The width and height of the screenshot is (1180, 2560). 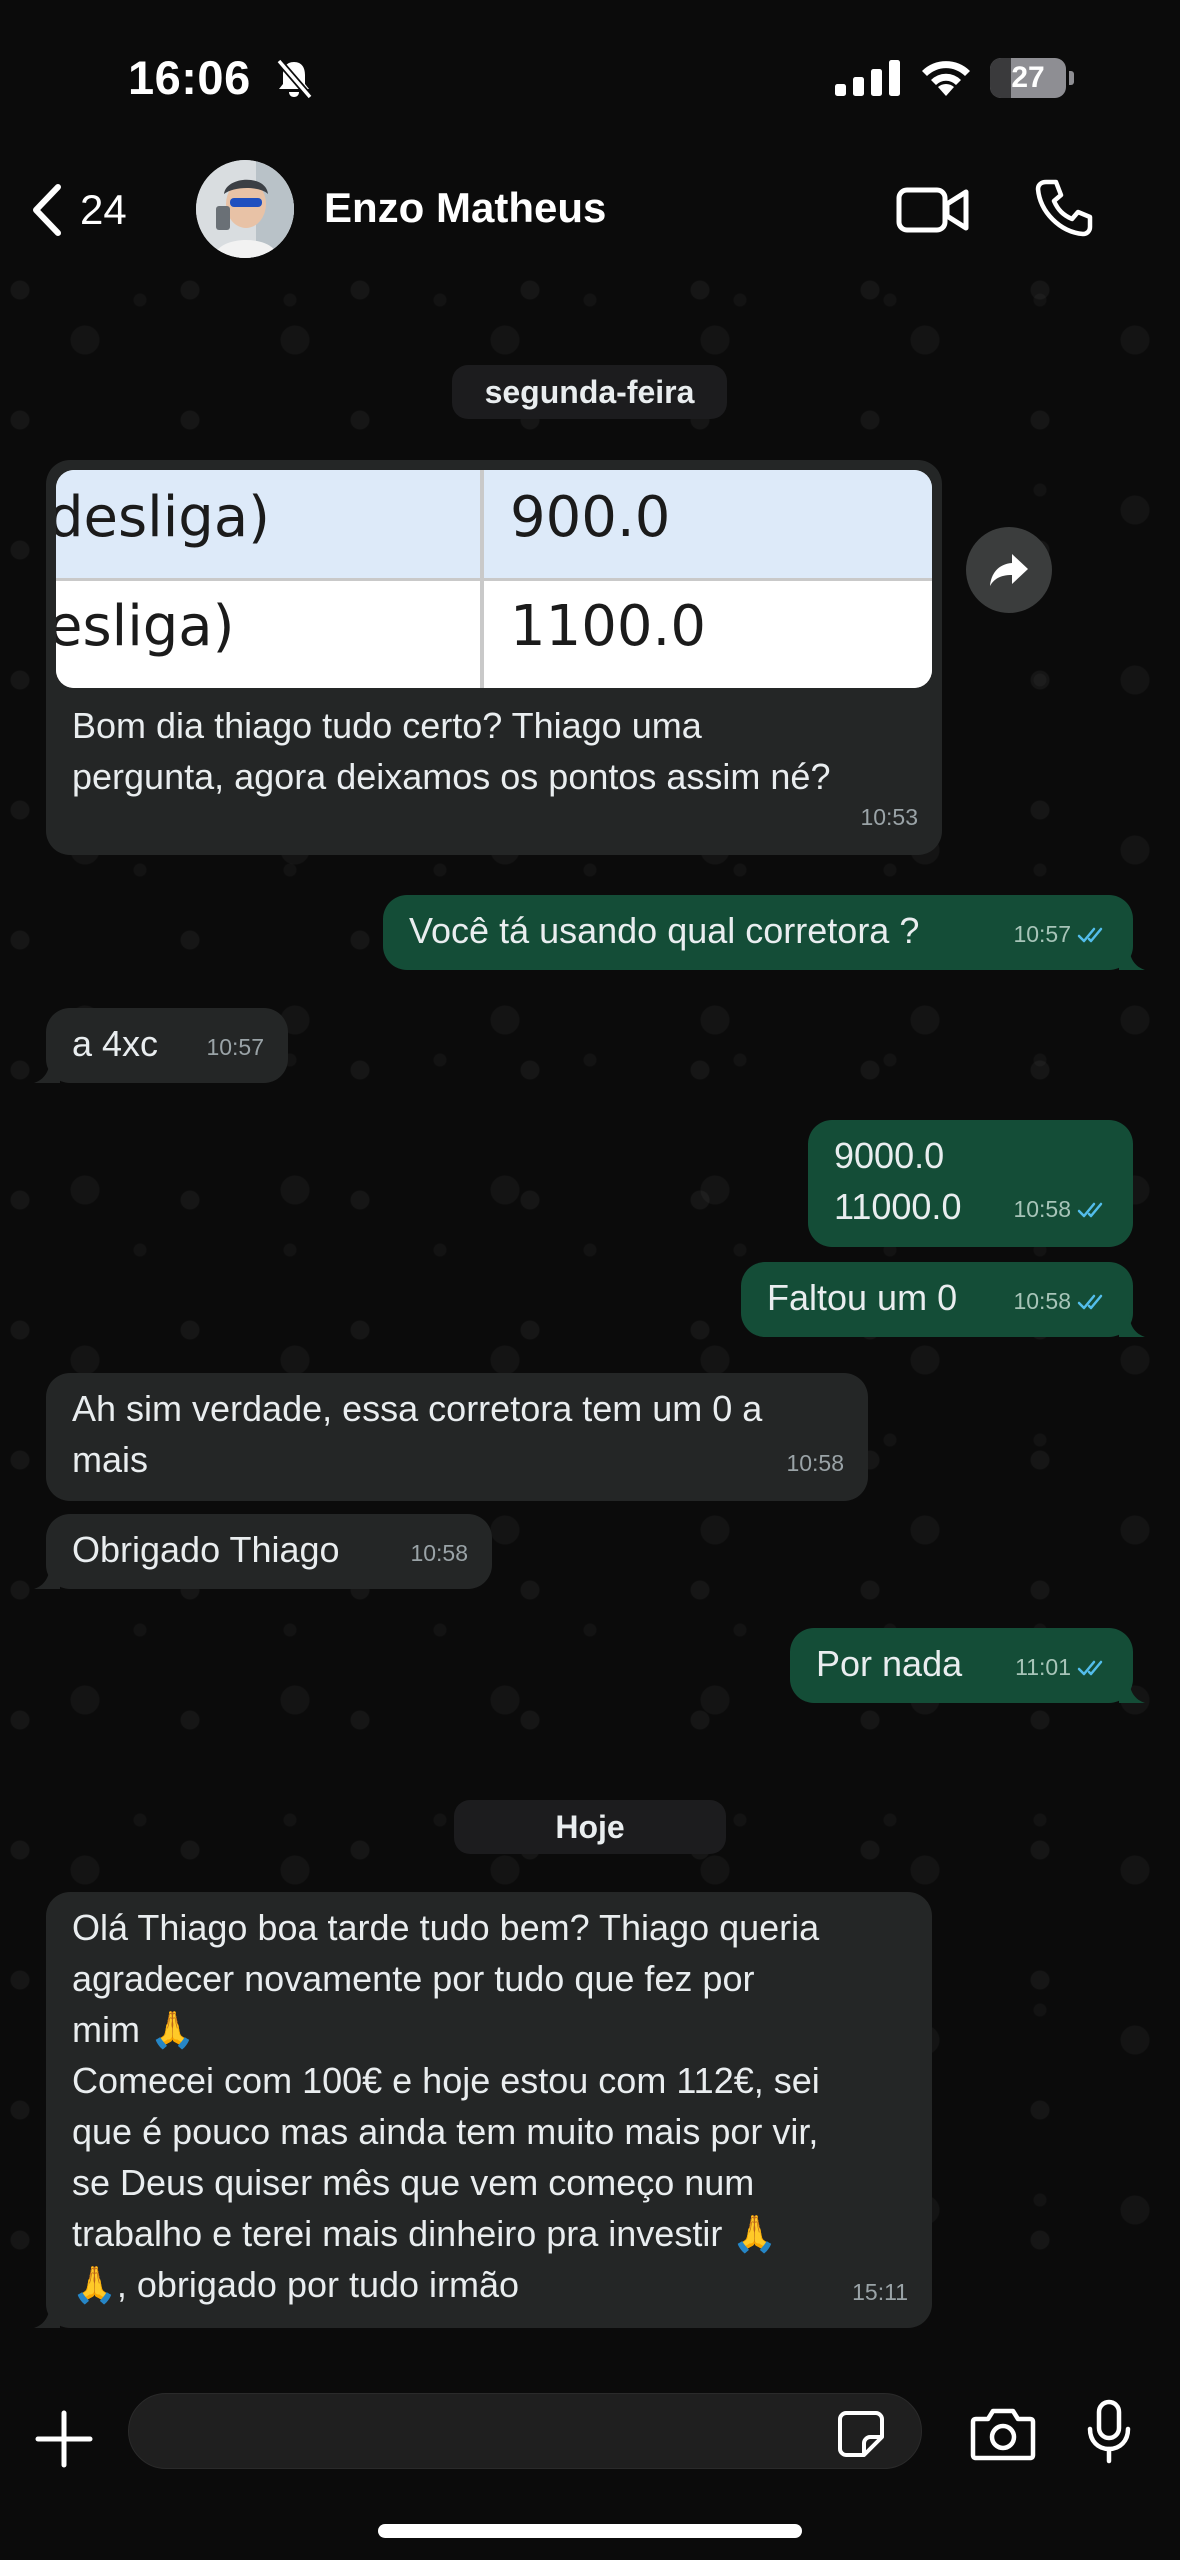 I want to click on message-text: Você tá usando qual corretora ?, so click(x=664, y=930).